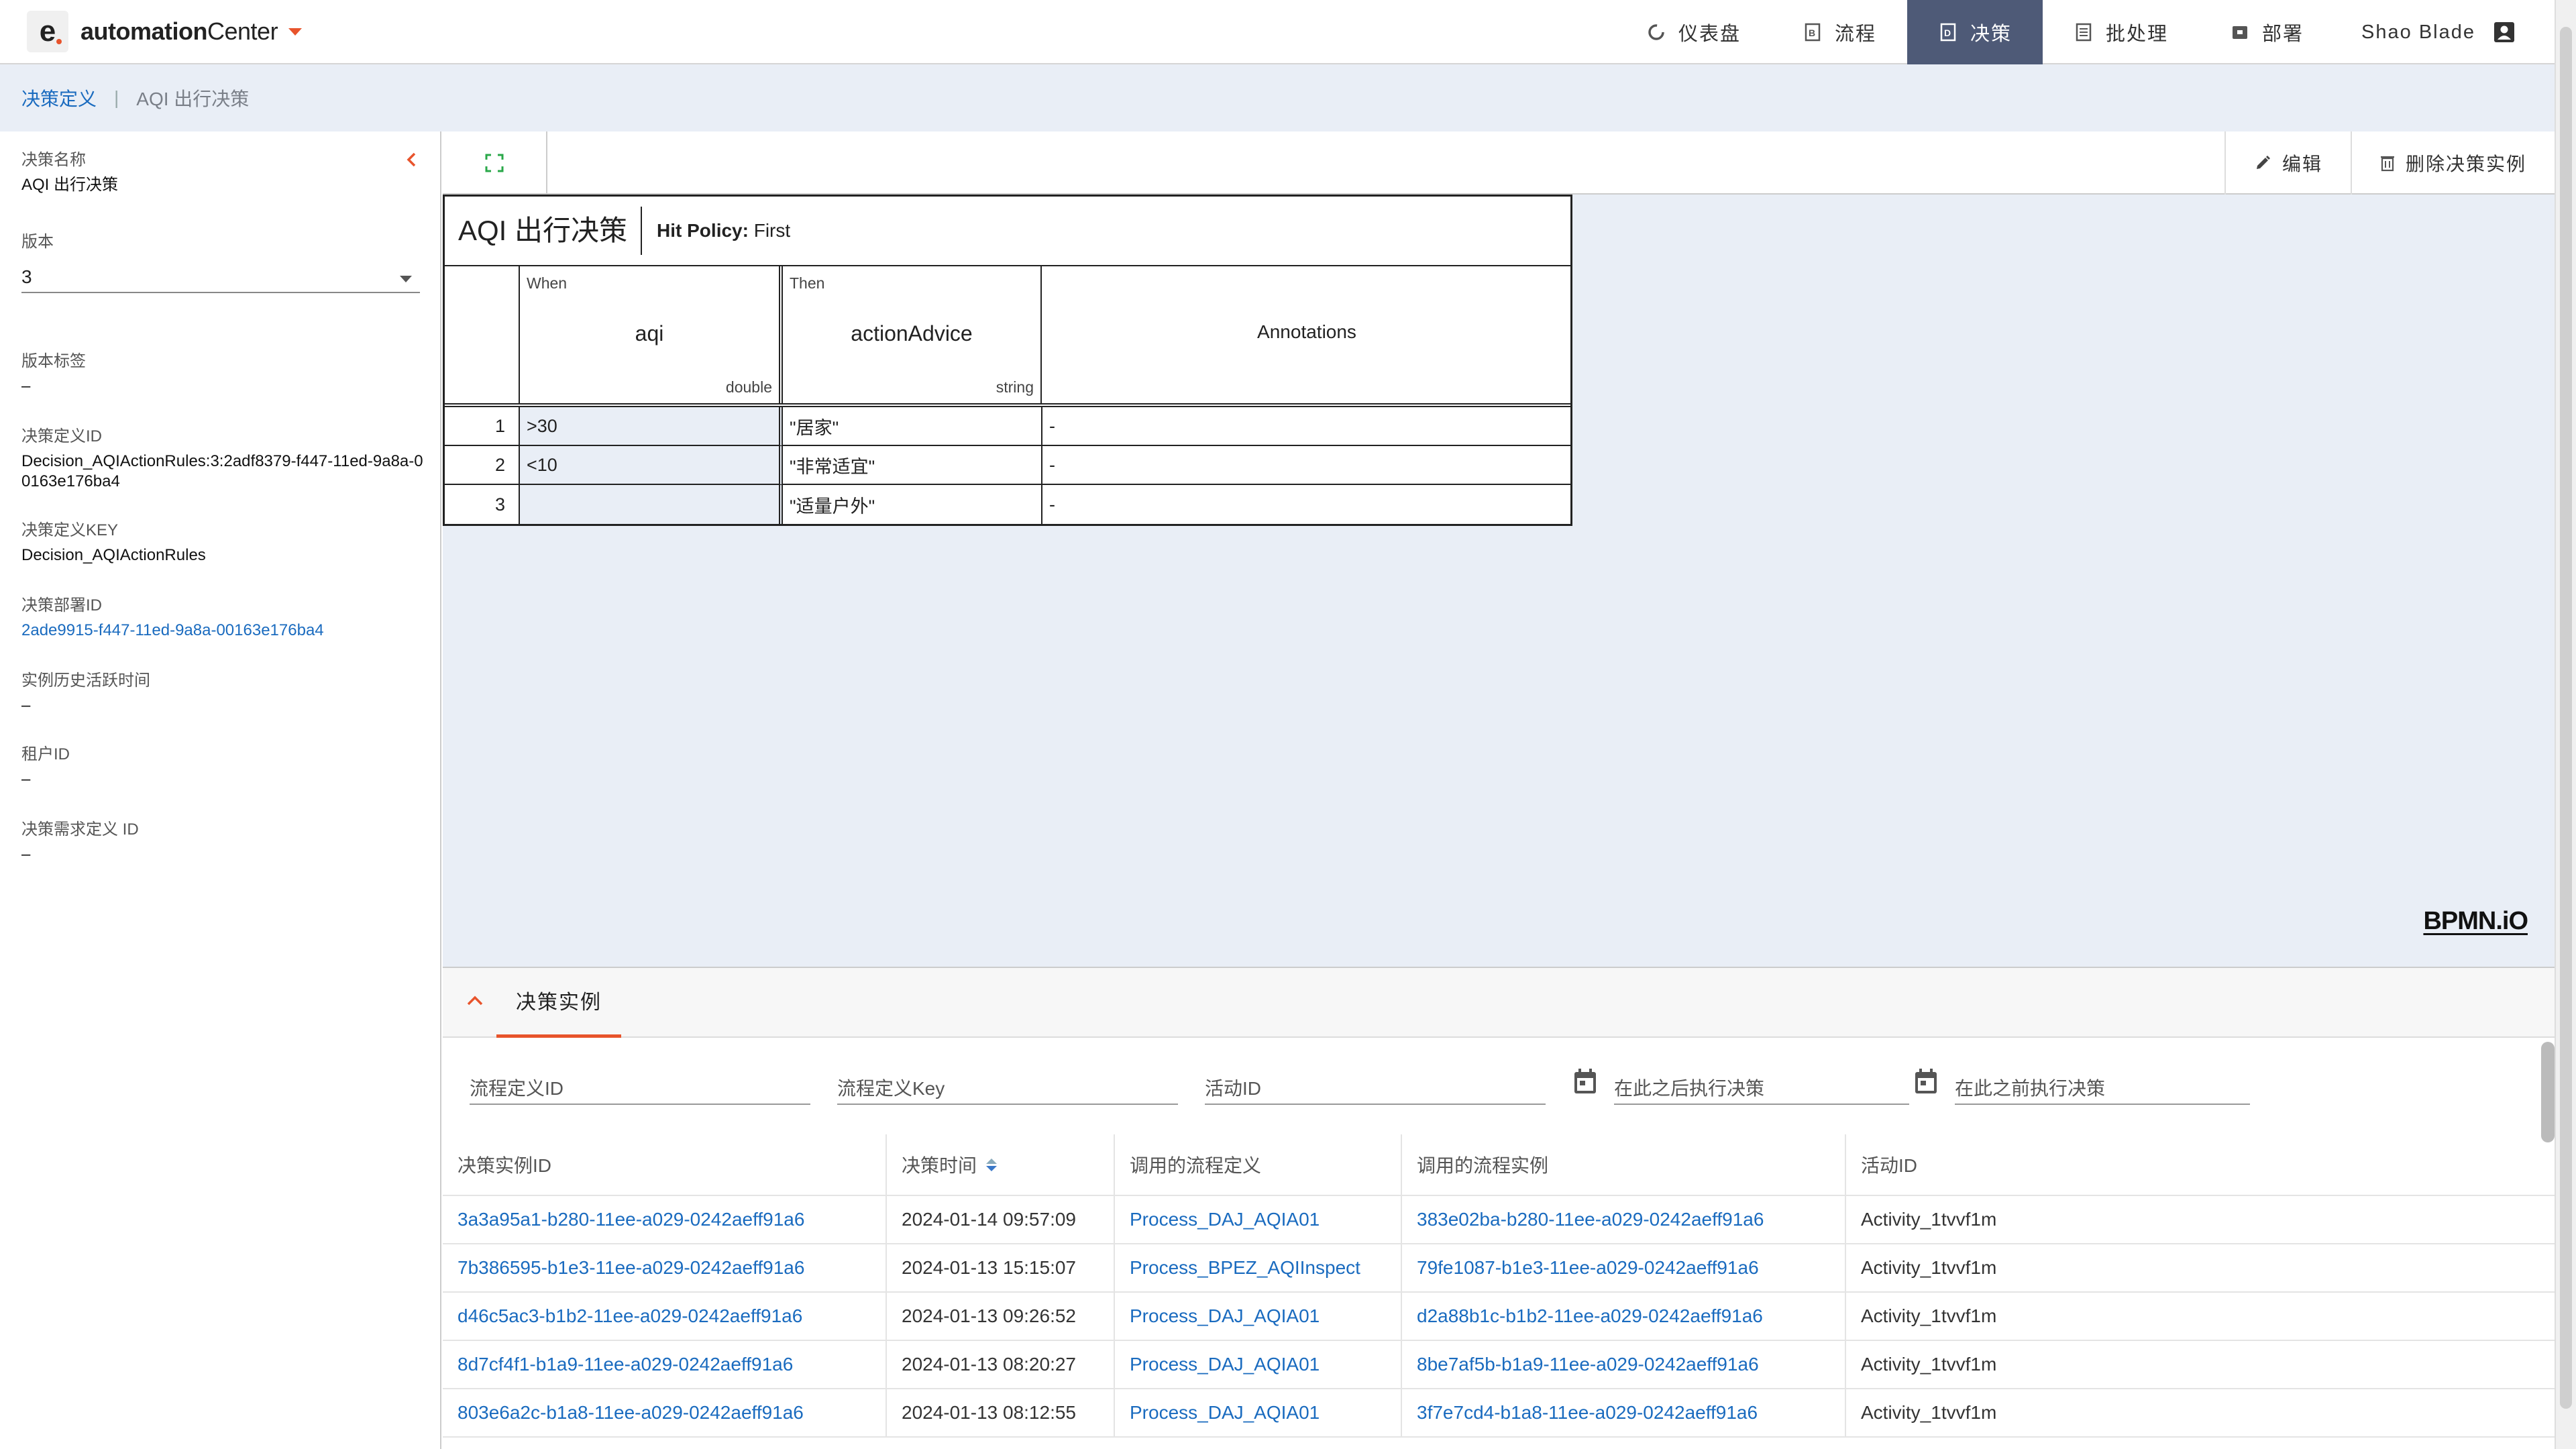 Image resolution: width=2576 pixels, height=1449 pixels. I want to click on deploy-icon, so click(2240, 32).